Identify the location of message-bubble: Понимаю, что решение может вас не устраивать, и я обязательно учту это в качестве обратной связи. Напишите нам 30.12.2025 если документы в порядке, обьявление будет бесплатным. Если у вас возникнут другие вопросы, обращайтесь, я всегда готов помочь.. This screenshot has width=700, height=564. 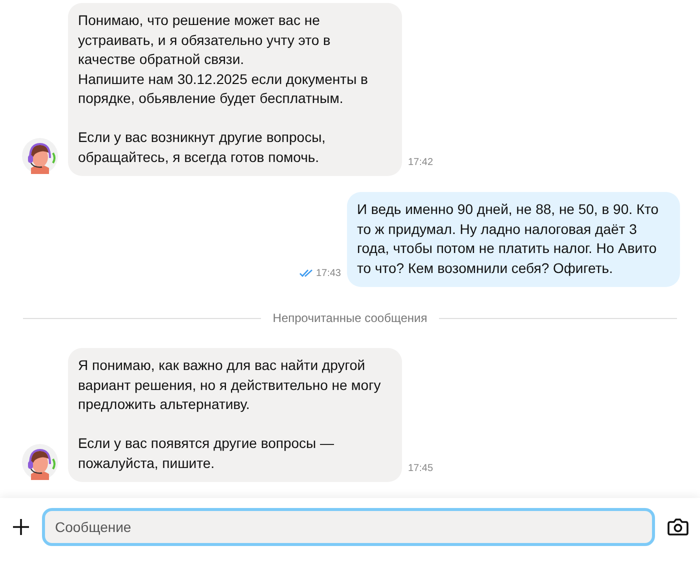
(235, 89).